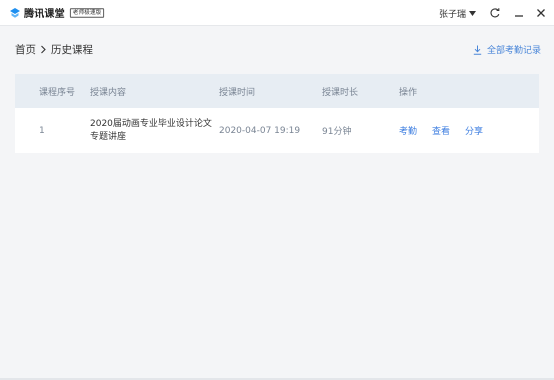 The width and height of the screenshot is (554, 380). I want to click on title-bar: 腾讯课堂 老师极速版 张子瑞, so click(277, 13).